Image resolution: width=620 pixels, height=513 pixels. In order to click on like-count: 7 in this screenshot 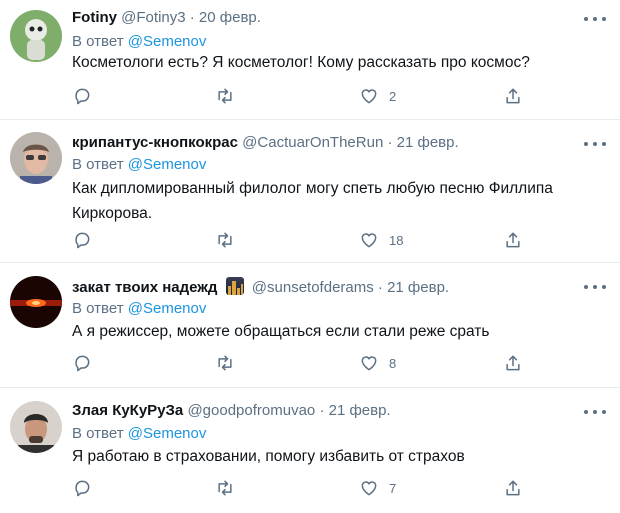, I will do `click(393, 488)`.